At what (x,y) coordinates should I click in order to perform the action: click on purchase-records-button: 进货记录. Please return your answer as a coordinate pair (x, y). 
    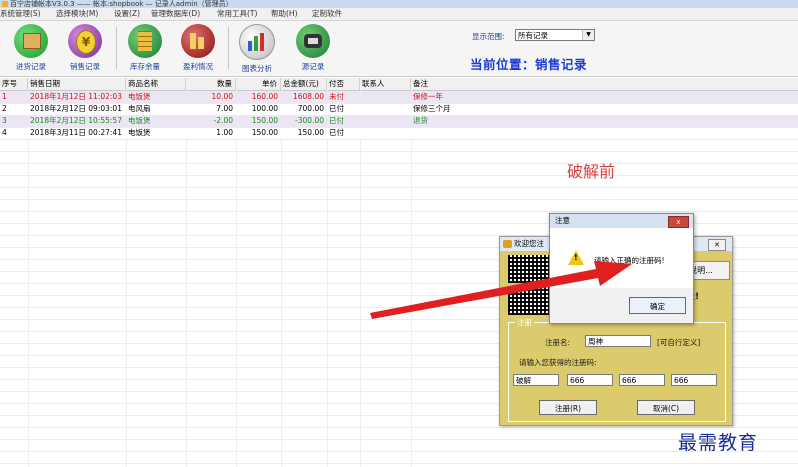
    Looking at the image, I should click on (31, 48).